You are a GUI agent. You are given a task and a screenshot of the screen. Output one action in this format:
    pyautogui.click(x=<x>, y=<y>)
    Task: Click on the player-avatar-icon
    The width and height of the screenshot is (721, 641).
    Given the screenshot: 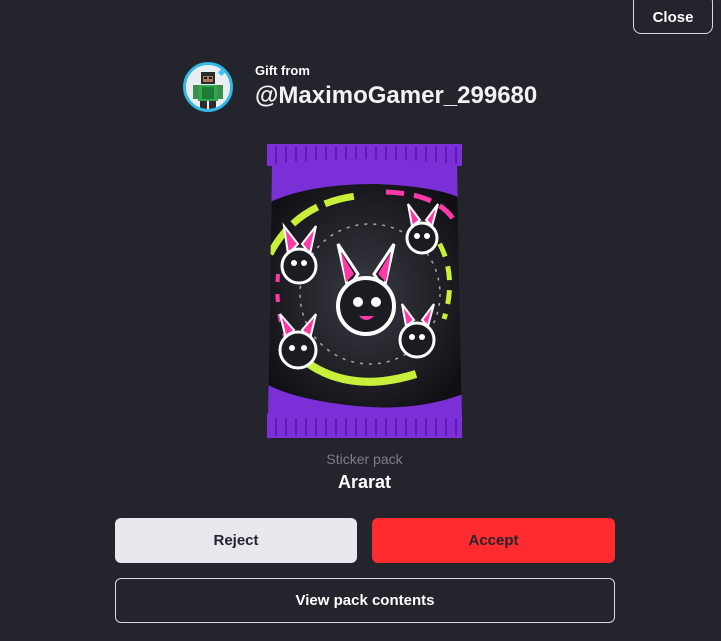 What is the action you would take?
    pyautogui.click(x=208, y=87)
    